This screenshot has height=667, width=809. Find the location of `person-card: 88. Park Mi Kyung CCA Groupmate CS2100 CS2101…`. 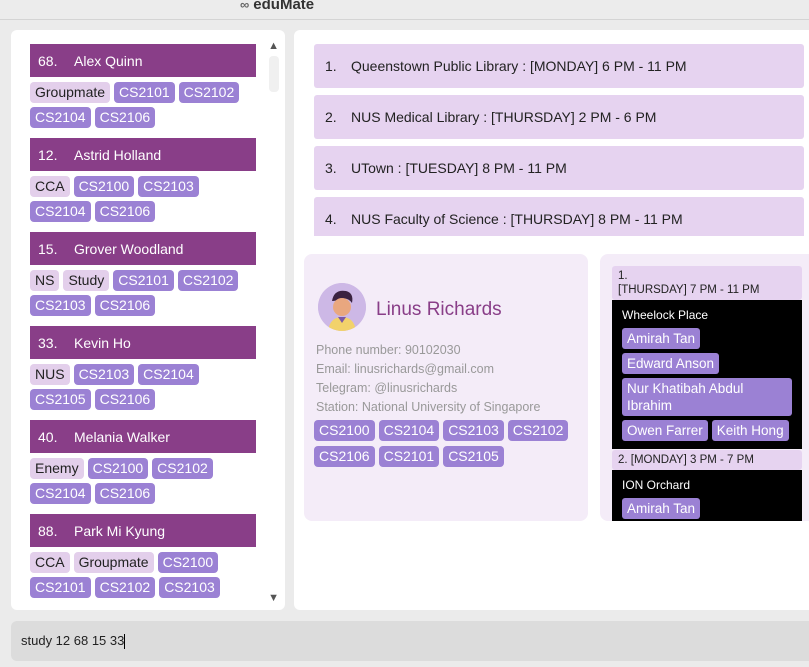

person-card: 88. Park Mi Kyung CCA Groupmate CS2100 CS2101… is located at coordinates (143, 557).